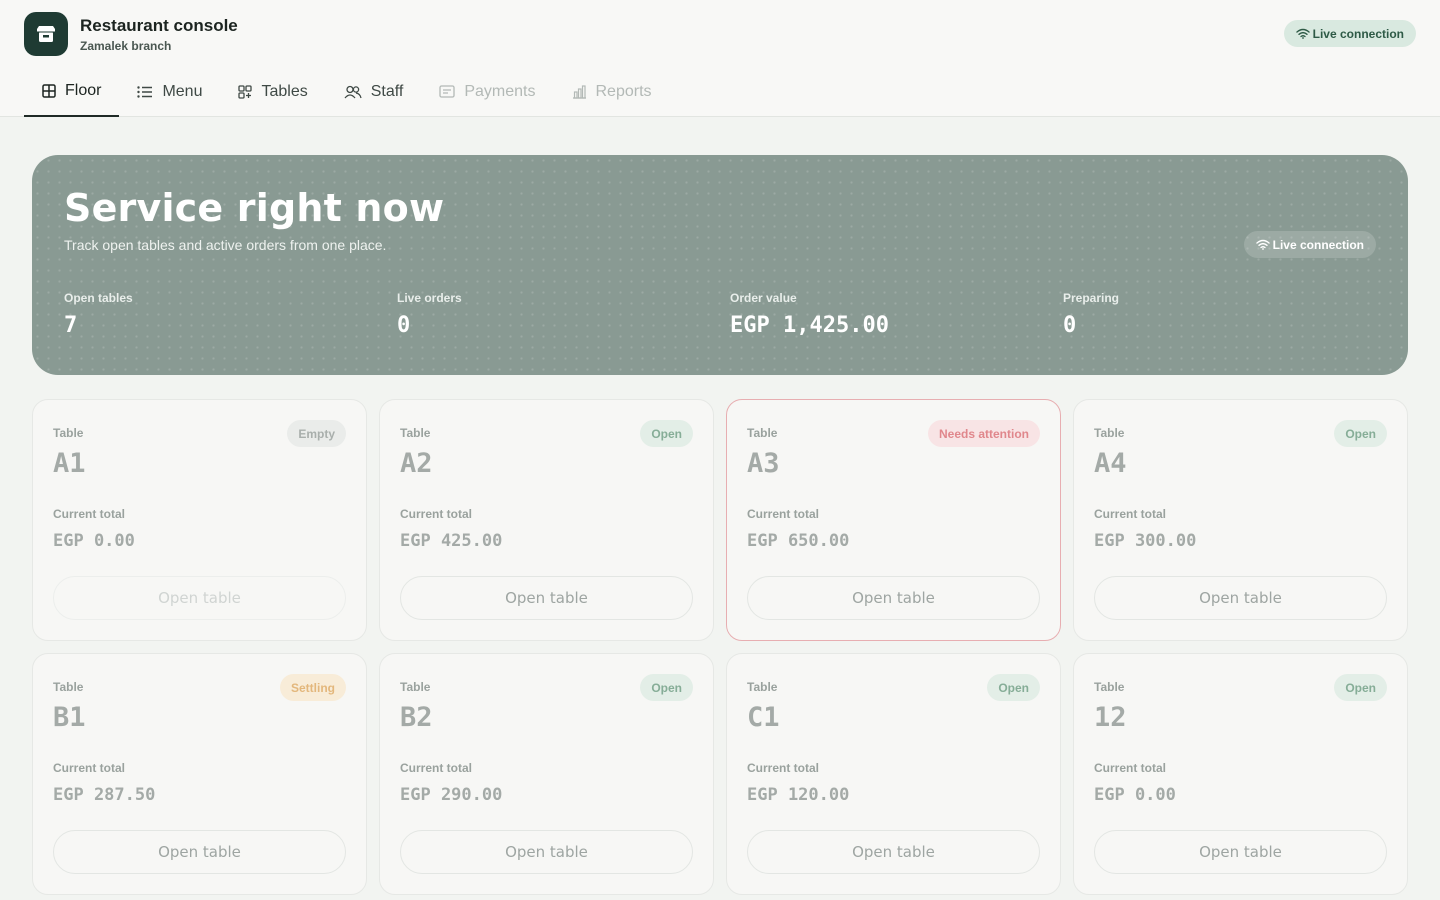  What do you see at coordinates (1145, 541) in the screenshot?
I see `table-total: EGP 300.00` at bounding box center [1145, 541].